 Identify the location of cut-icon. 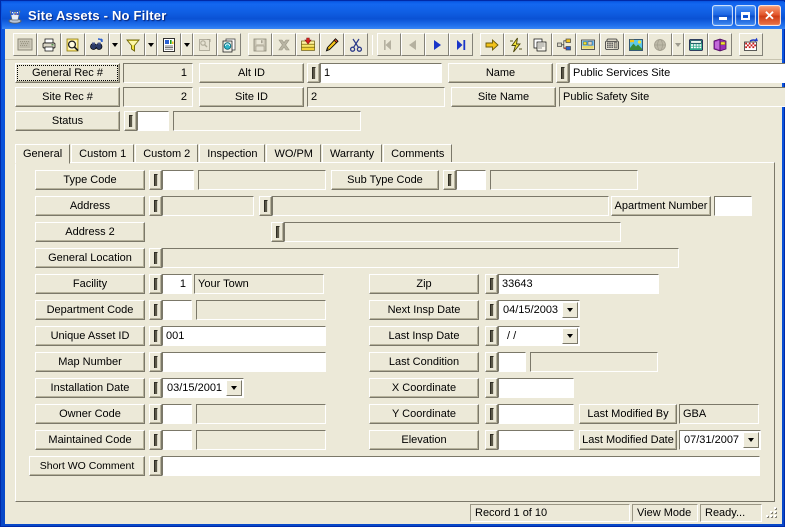
(356, 44).